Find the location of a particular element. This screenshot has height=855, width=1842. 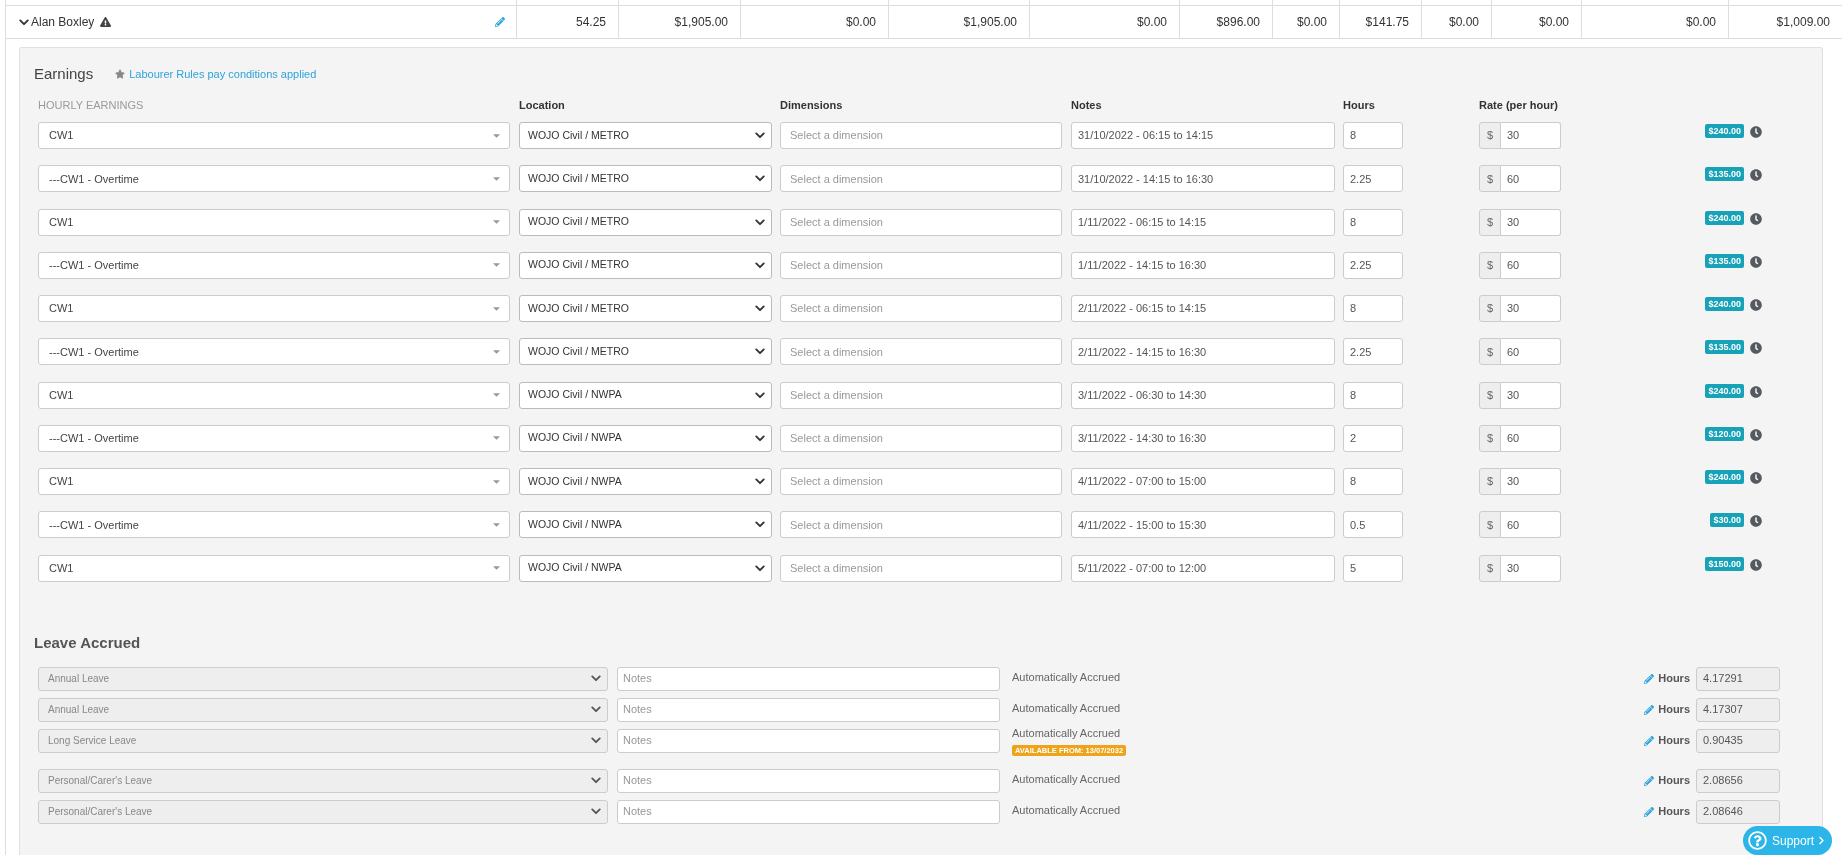

column-header: Notes is located at coordinates (1087, 105).